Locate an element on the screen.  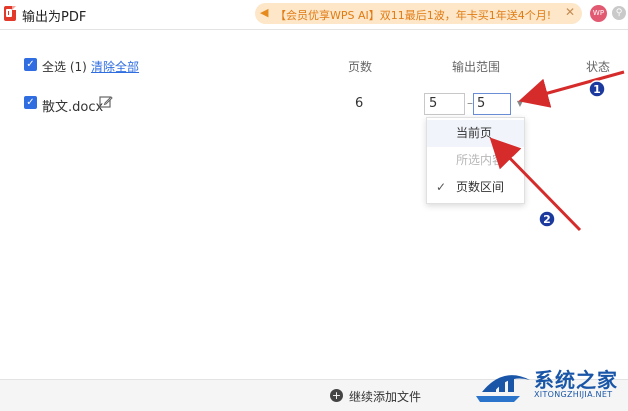
menu-item-page-range: ✓ 页数区间 is located at coordinates (475, 187).